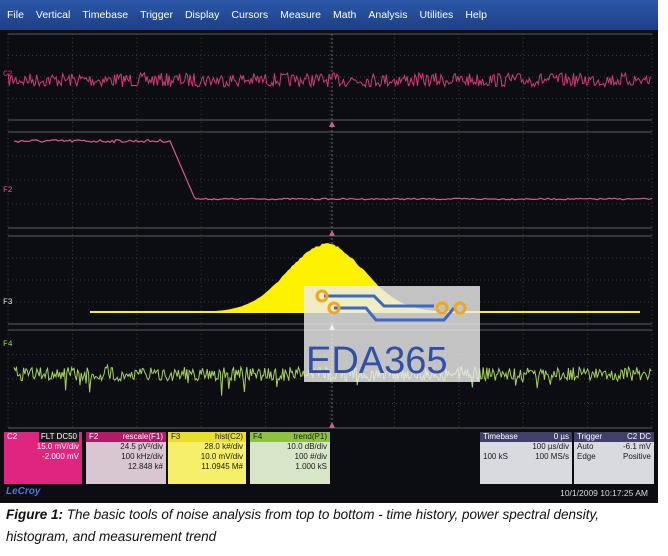 The height and width of the screenshot is (556, 668). I want to click on f2-row1: 24.5 pV²/div, so click(141, 446).